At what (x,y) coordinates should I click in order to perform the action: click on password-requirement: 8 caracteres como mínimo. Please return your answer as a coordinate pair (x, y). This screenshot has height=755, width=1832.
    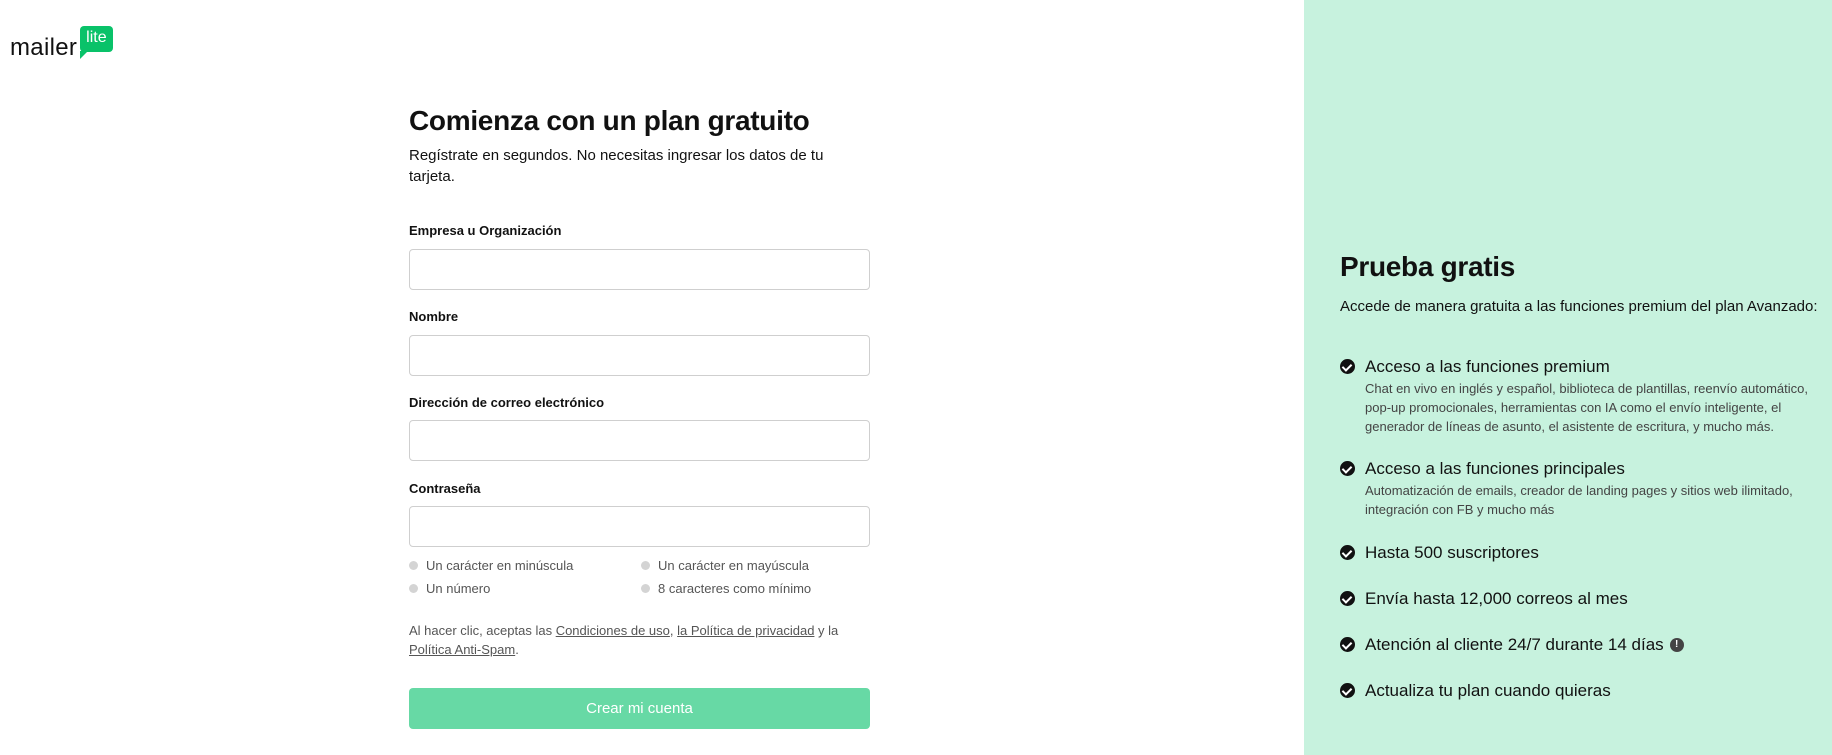
    Looking at the image, I should click on (726, 588).